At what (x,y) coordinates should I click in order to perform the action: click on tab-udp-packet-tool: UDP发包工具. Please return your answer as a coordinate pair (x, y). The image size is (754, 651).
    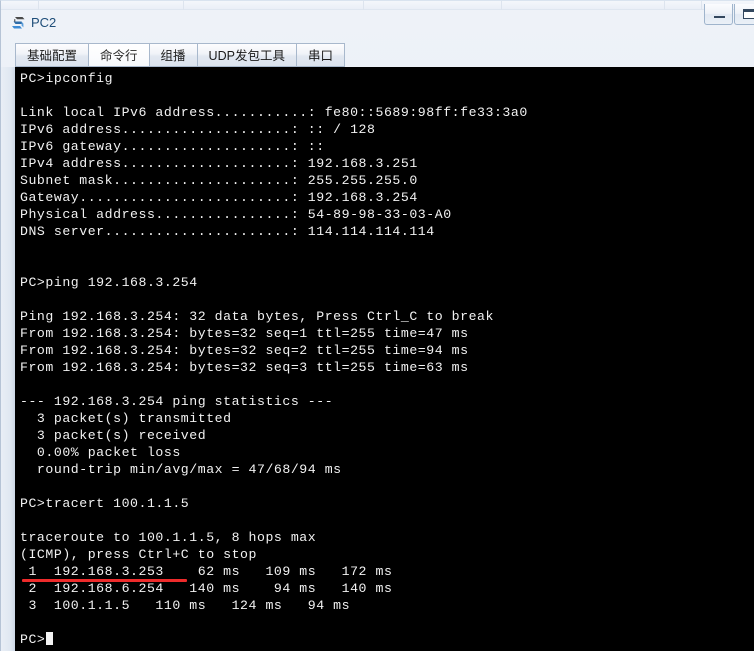
    Looking at the image, I should click on (246, 55).